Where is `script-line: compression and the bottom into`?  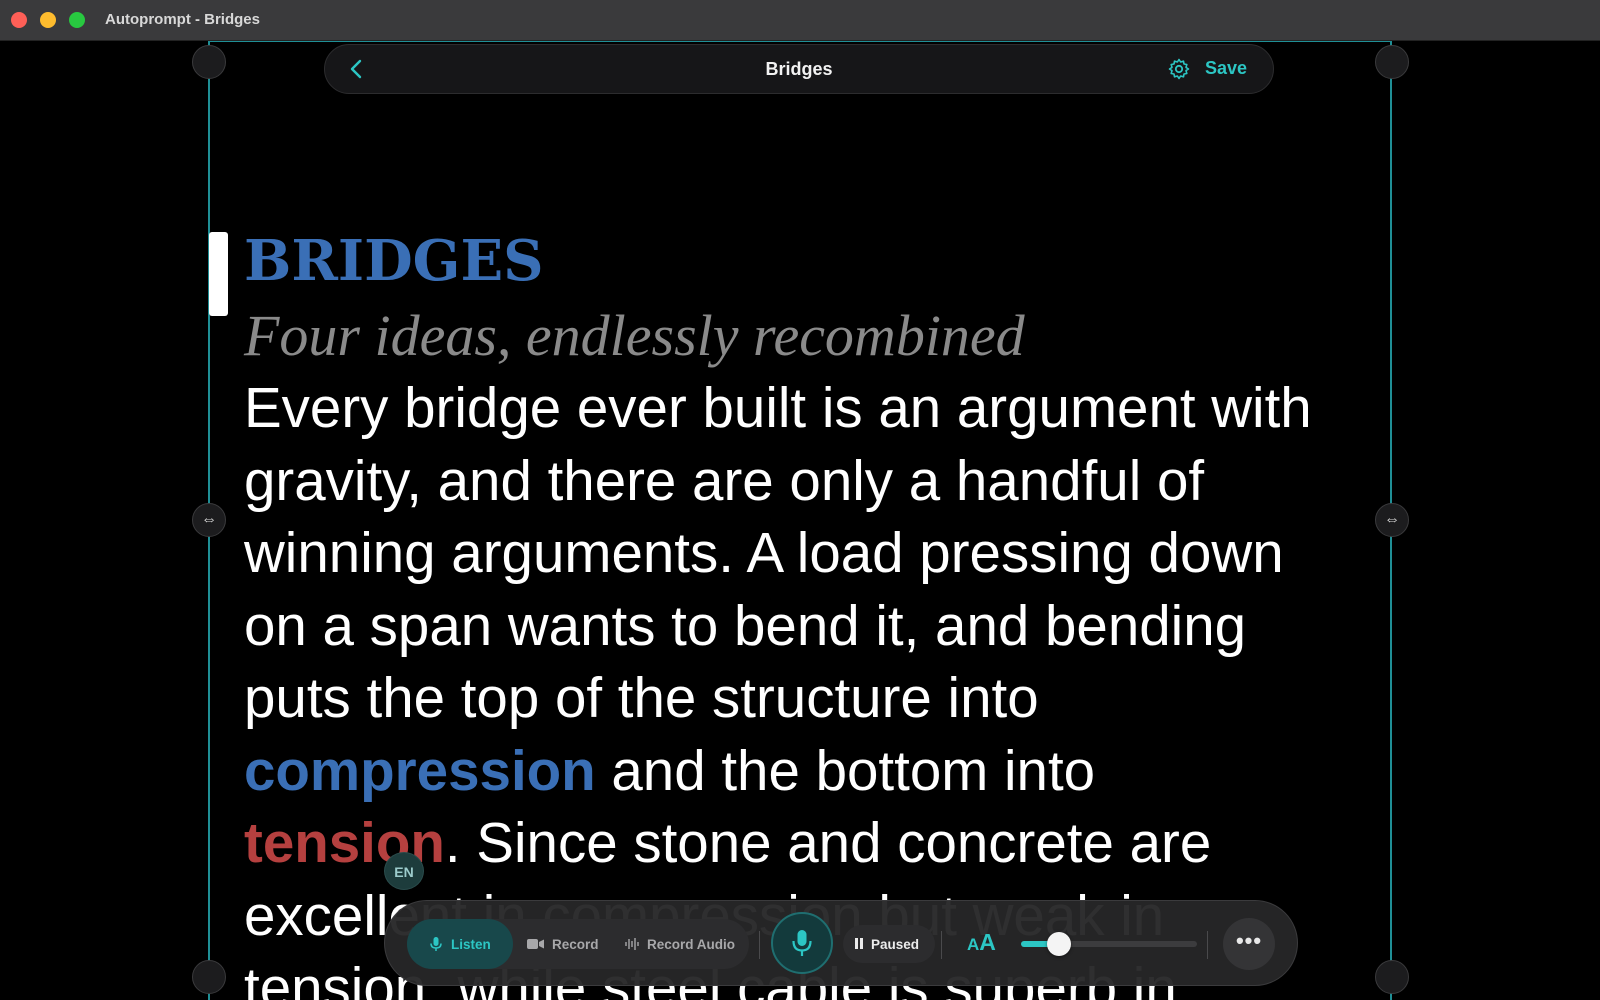 script-line: compression and the bottom into is located at coordinates (814, 771).